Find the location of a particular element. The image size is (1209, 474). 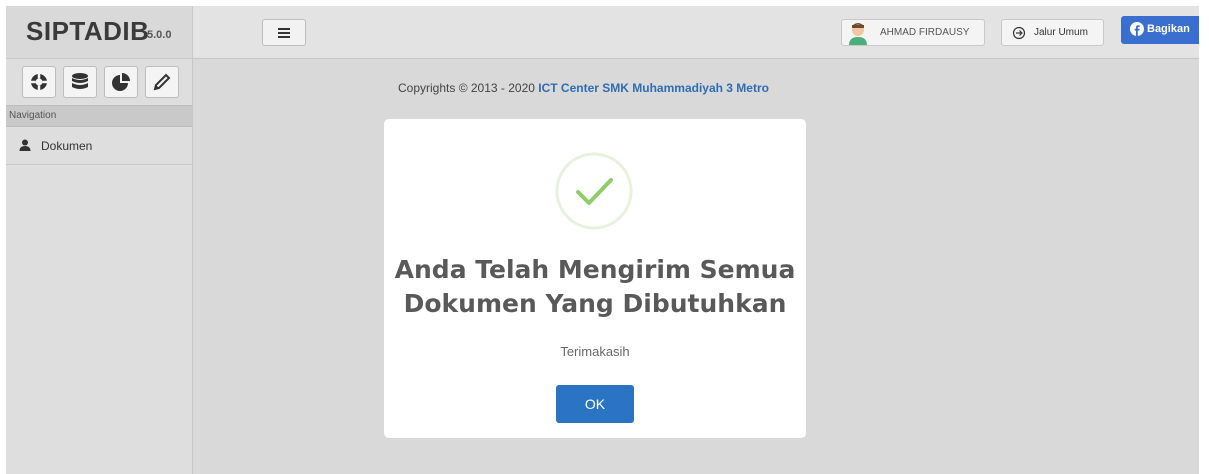

dialog-message: Terimakasih is located at coordinates (595, 351).